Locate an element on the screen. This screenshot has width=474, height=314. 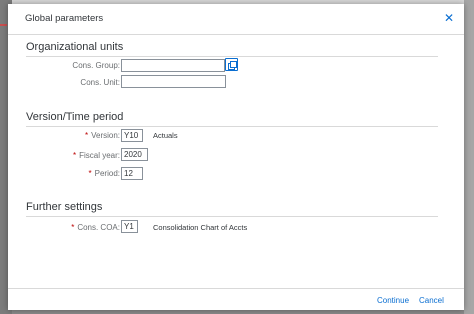
section-title-further-settings: Further settings is located at coordinates (64, 207).